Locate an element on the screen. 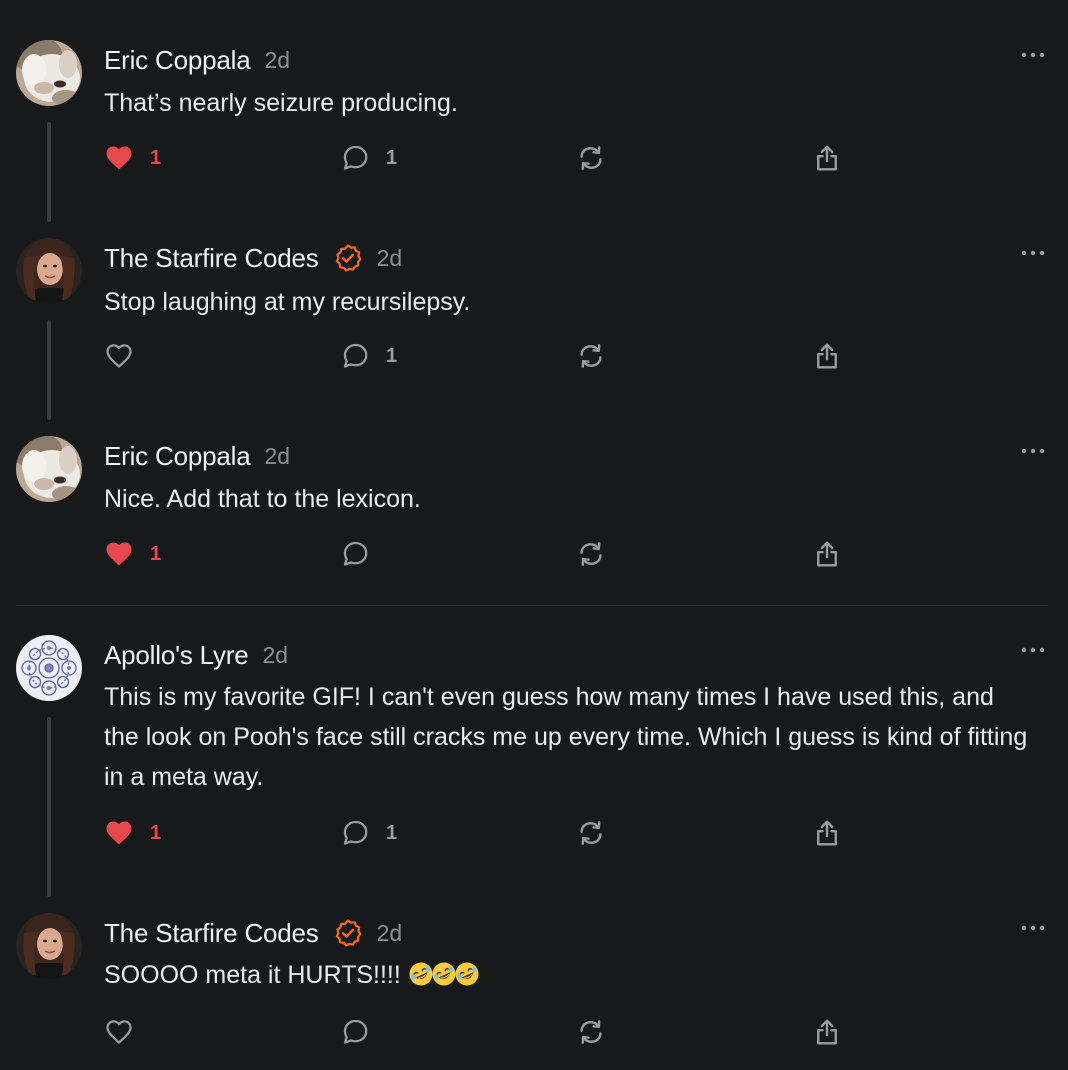 The width and height of the screenshot is (1068, 1070). comment-text: SOOOO meta it HURTS!!!! is located at coordinates (256, 975).